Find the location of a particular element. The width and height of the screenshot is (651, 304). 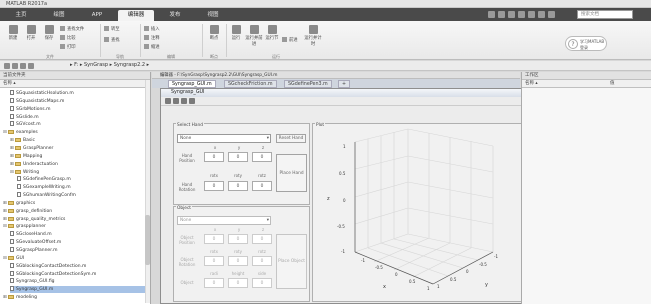

hand-rotx-field: 0 is located at coordinates (214, 186).